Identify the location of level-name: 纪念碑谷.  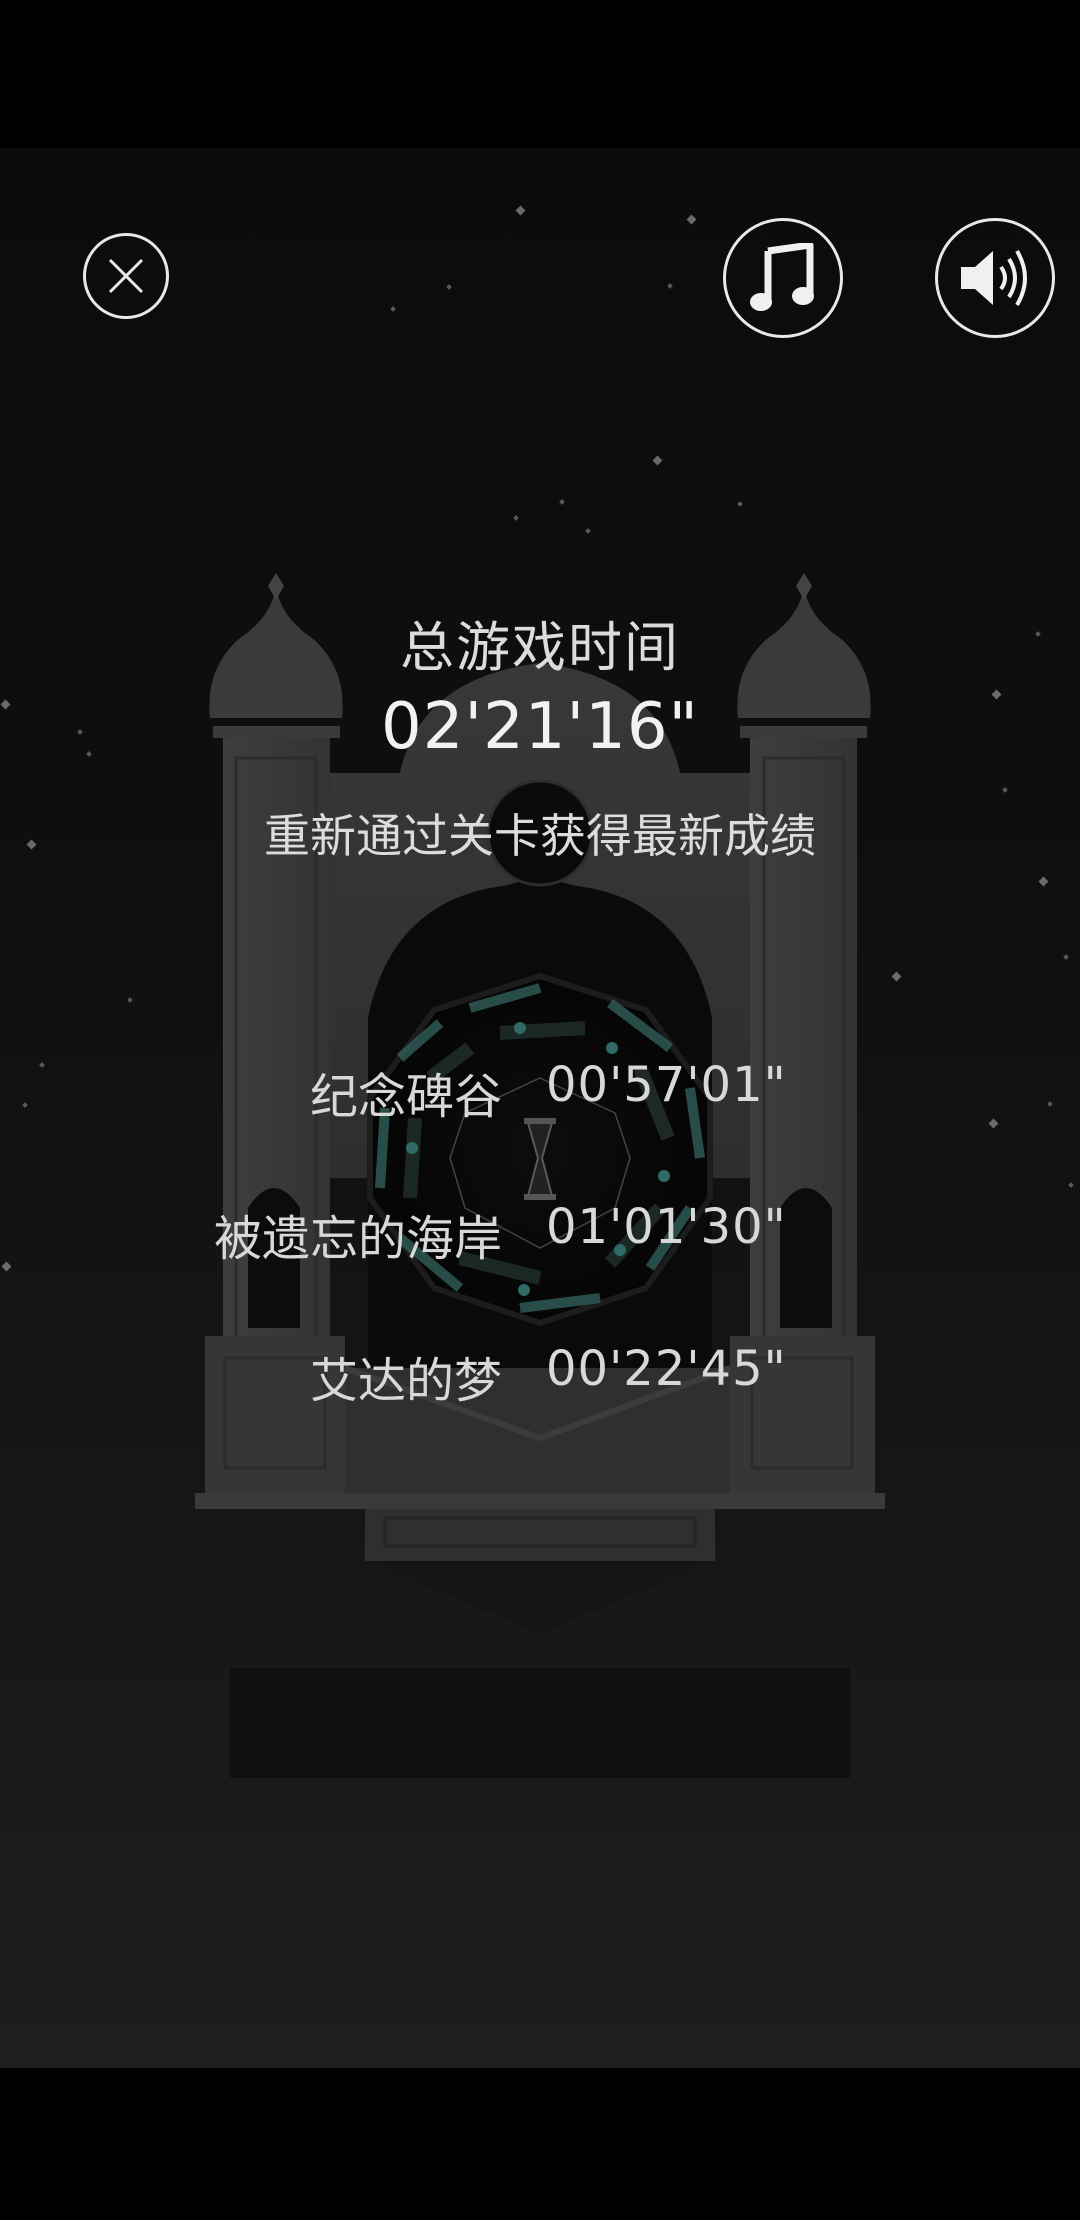
(405, 1097).